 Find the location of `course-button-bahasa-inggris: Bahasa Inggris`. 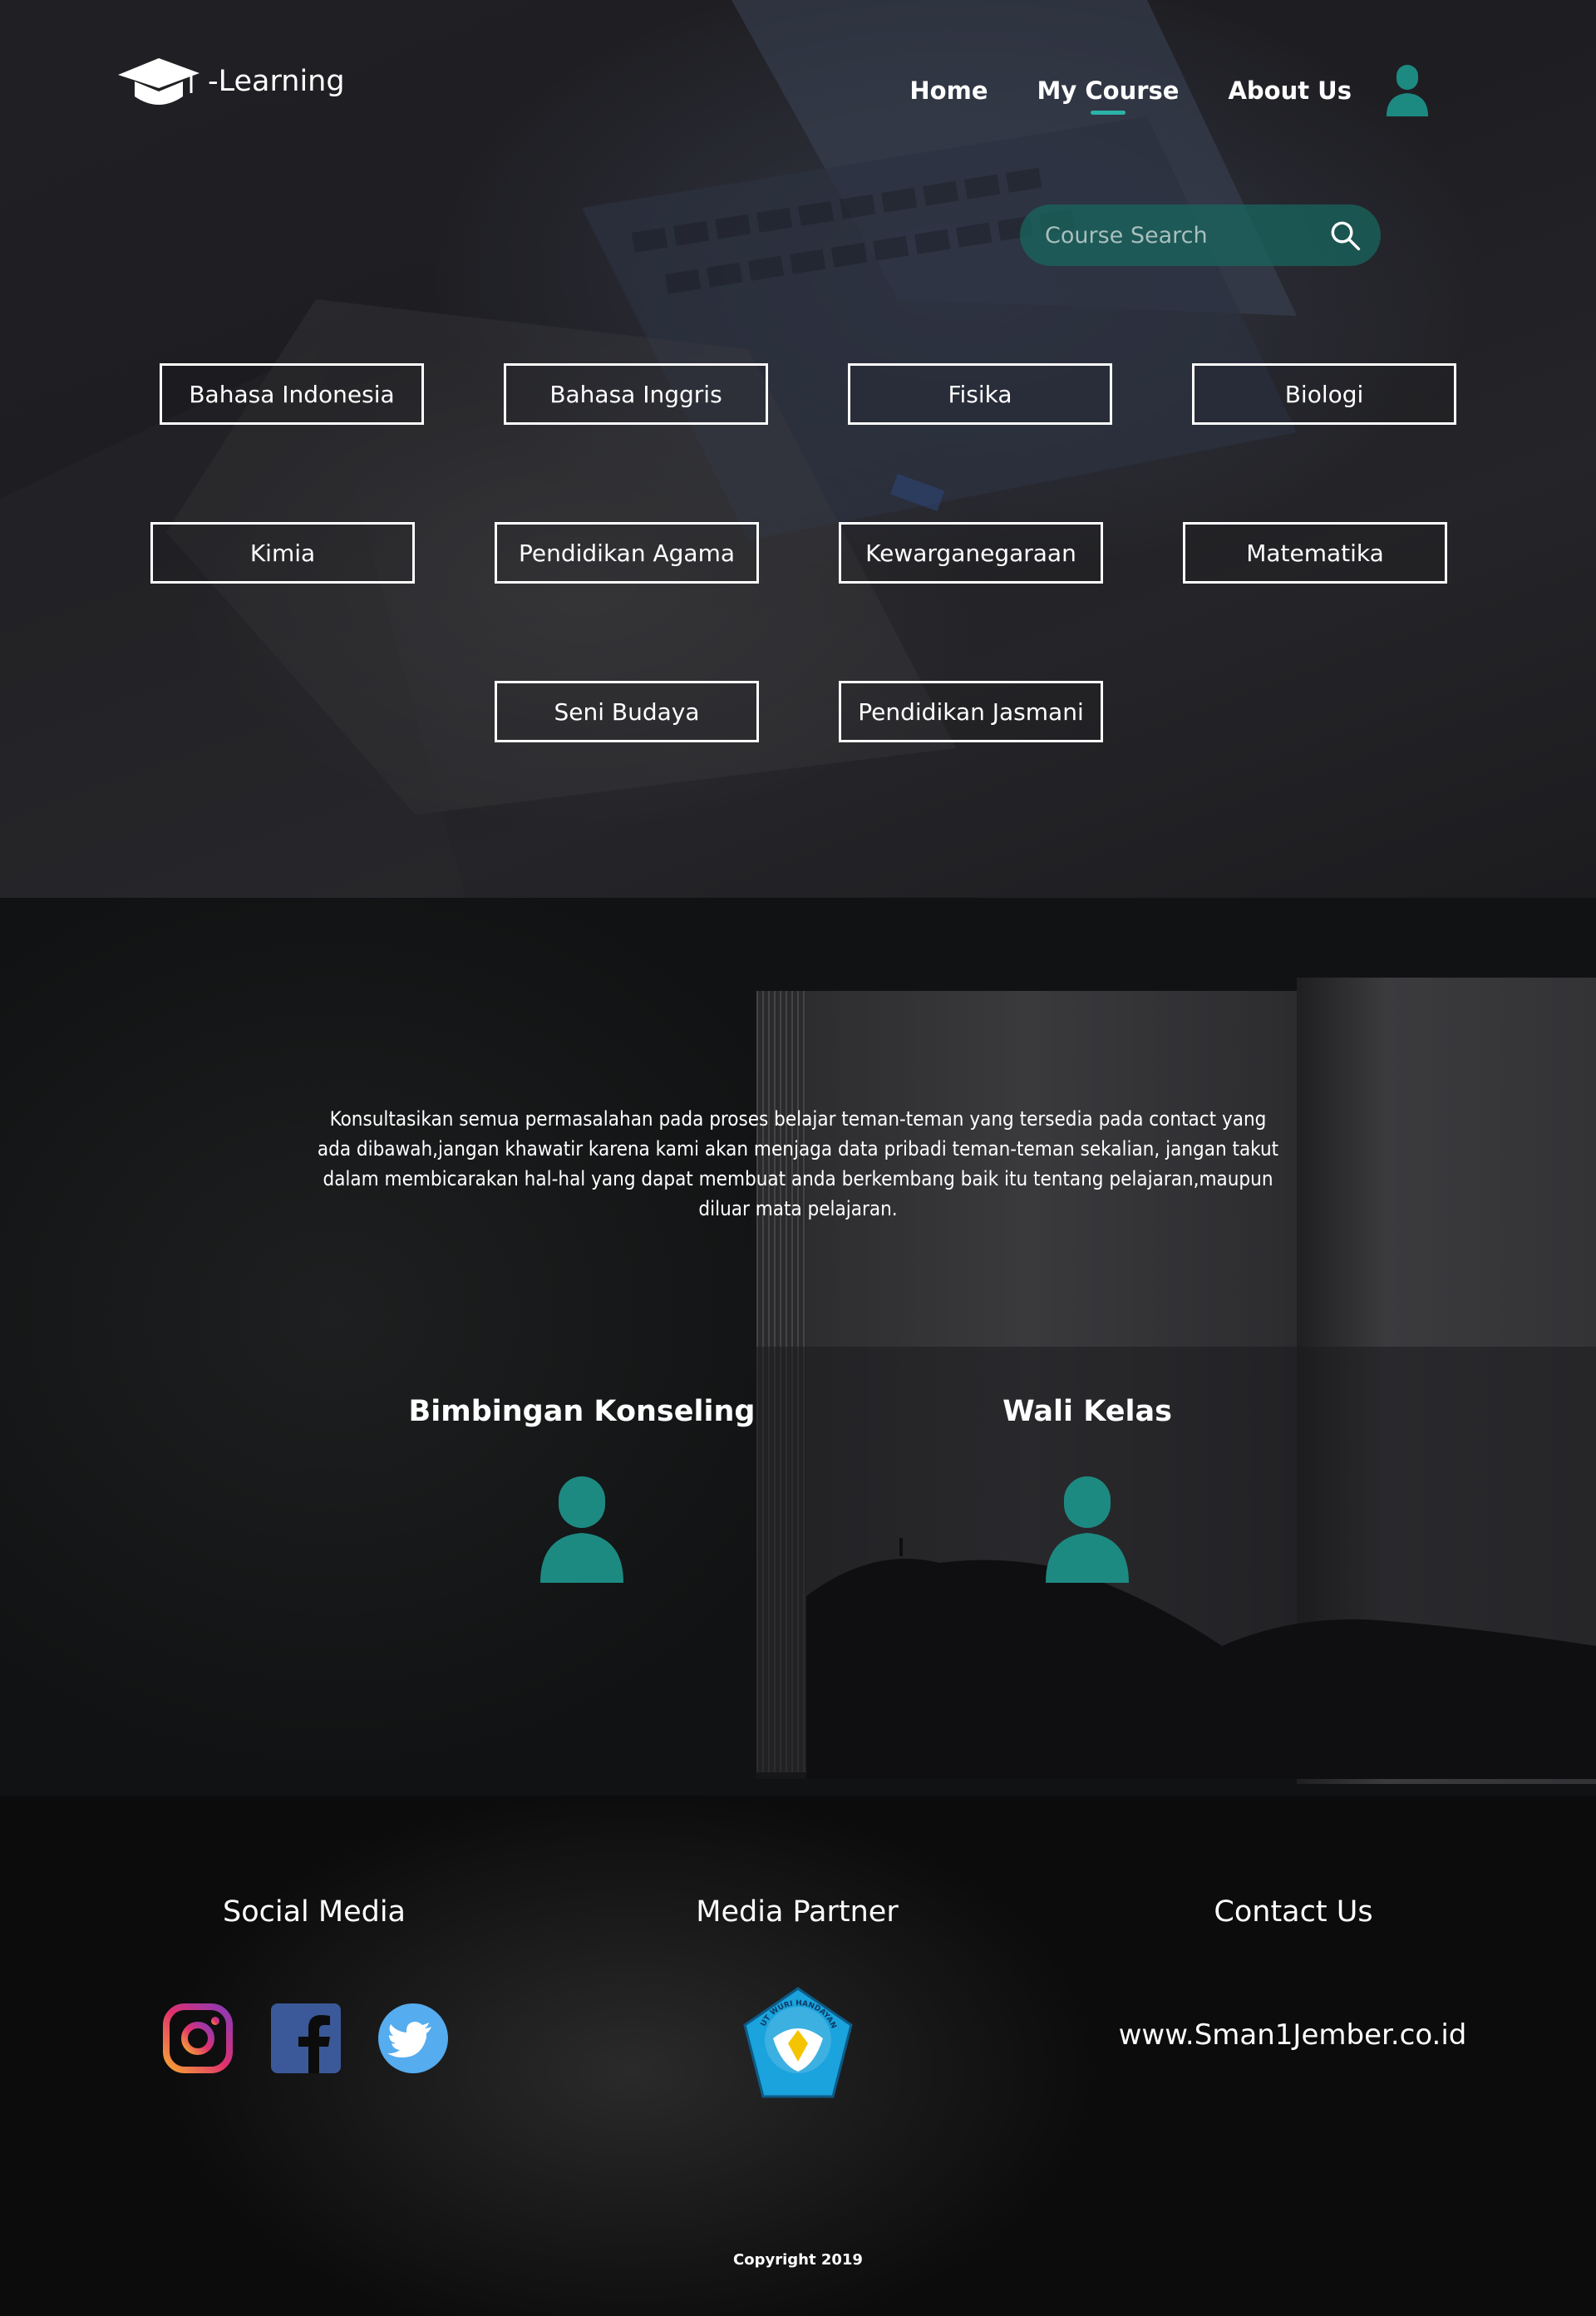

course-button-bahasa-inggris: Bahasa Inggris is located at coordinates (636, 394).